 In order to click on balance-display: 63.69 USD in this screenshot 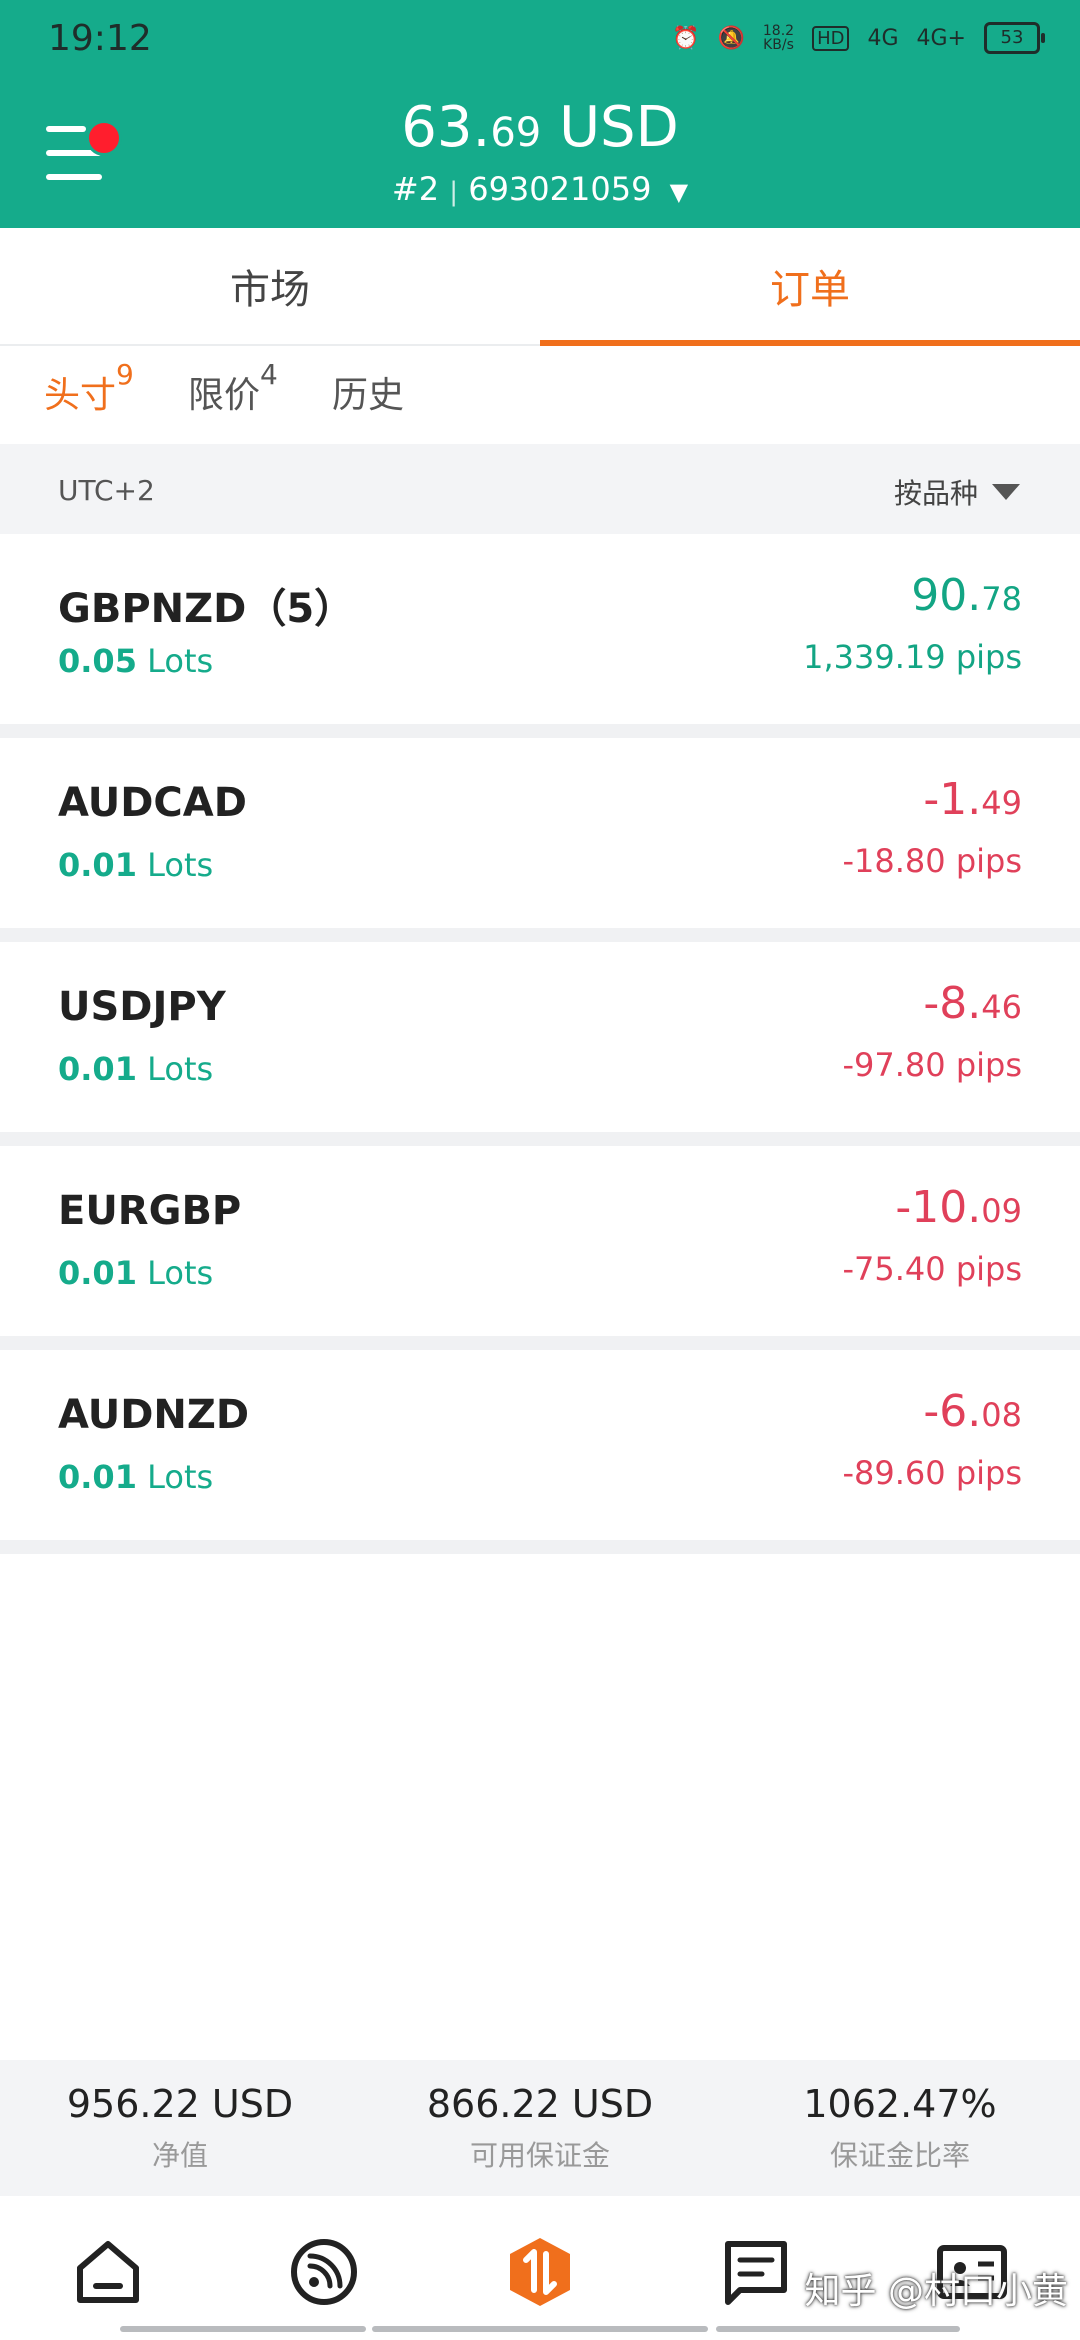, I will do `click(540, 130)`.